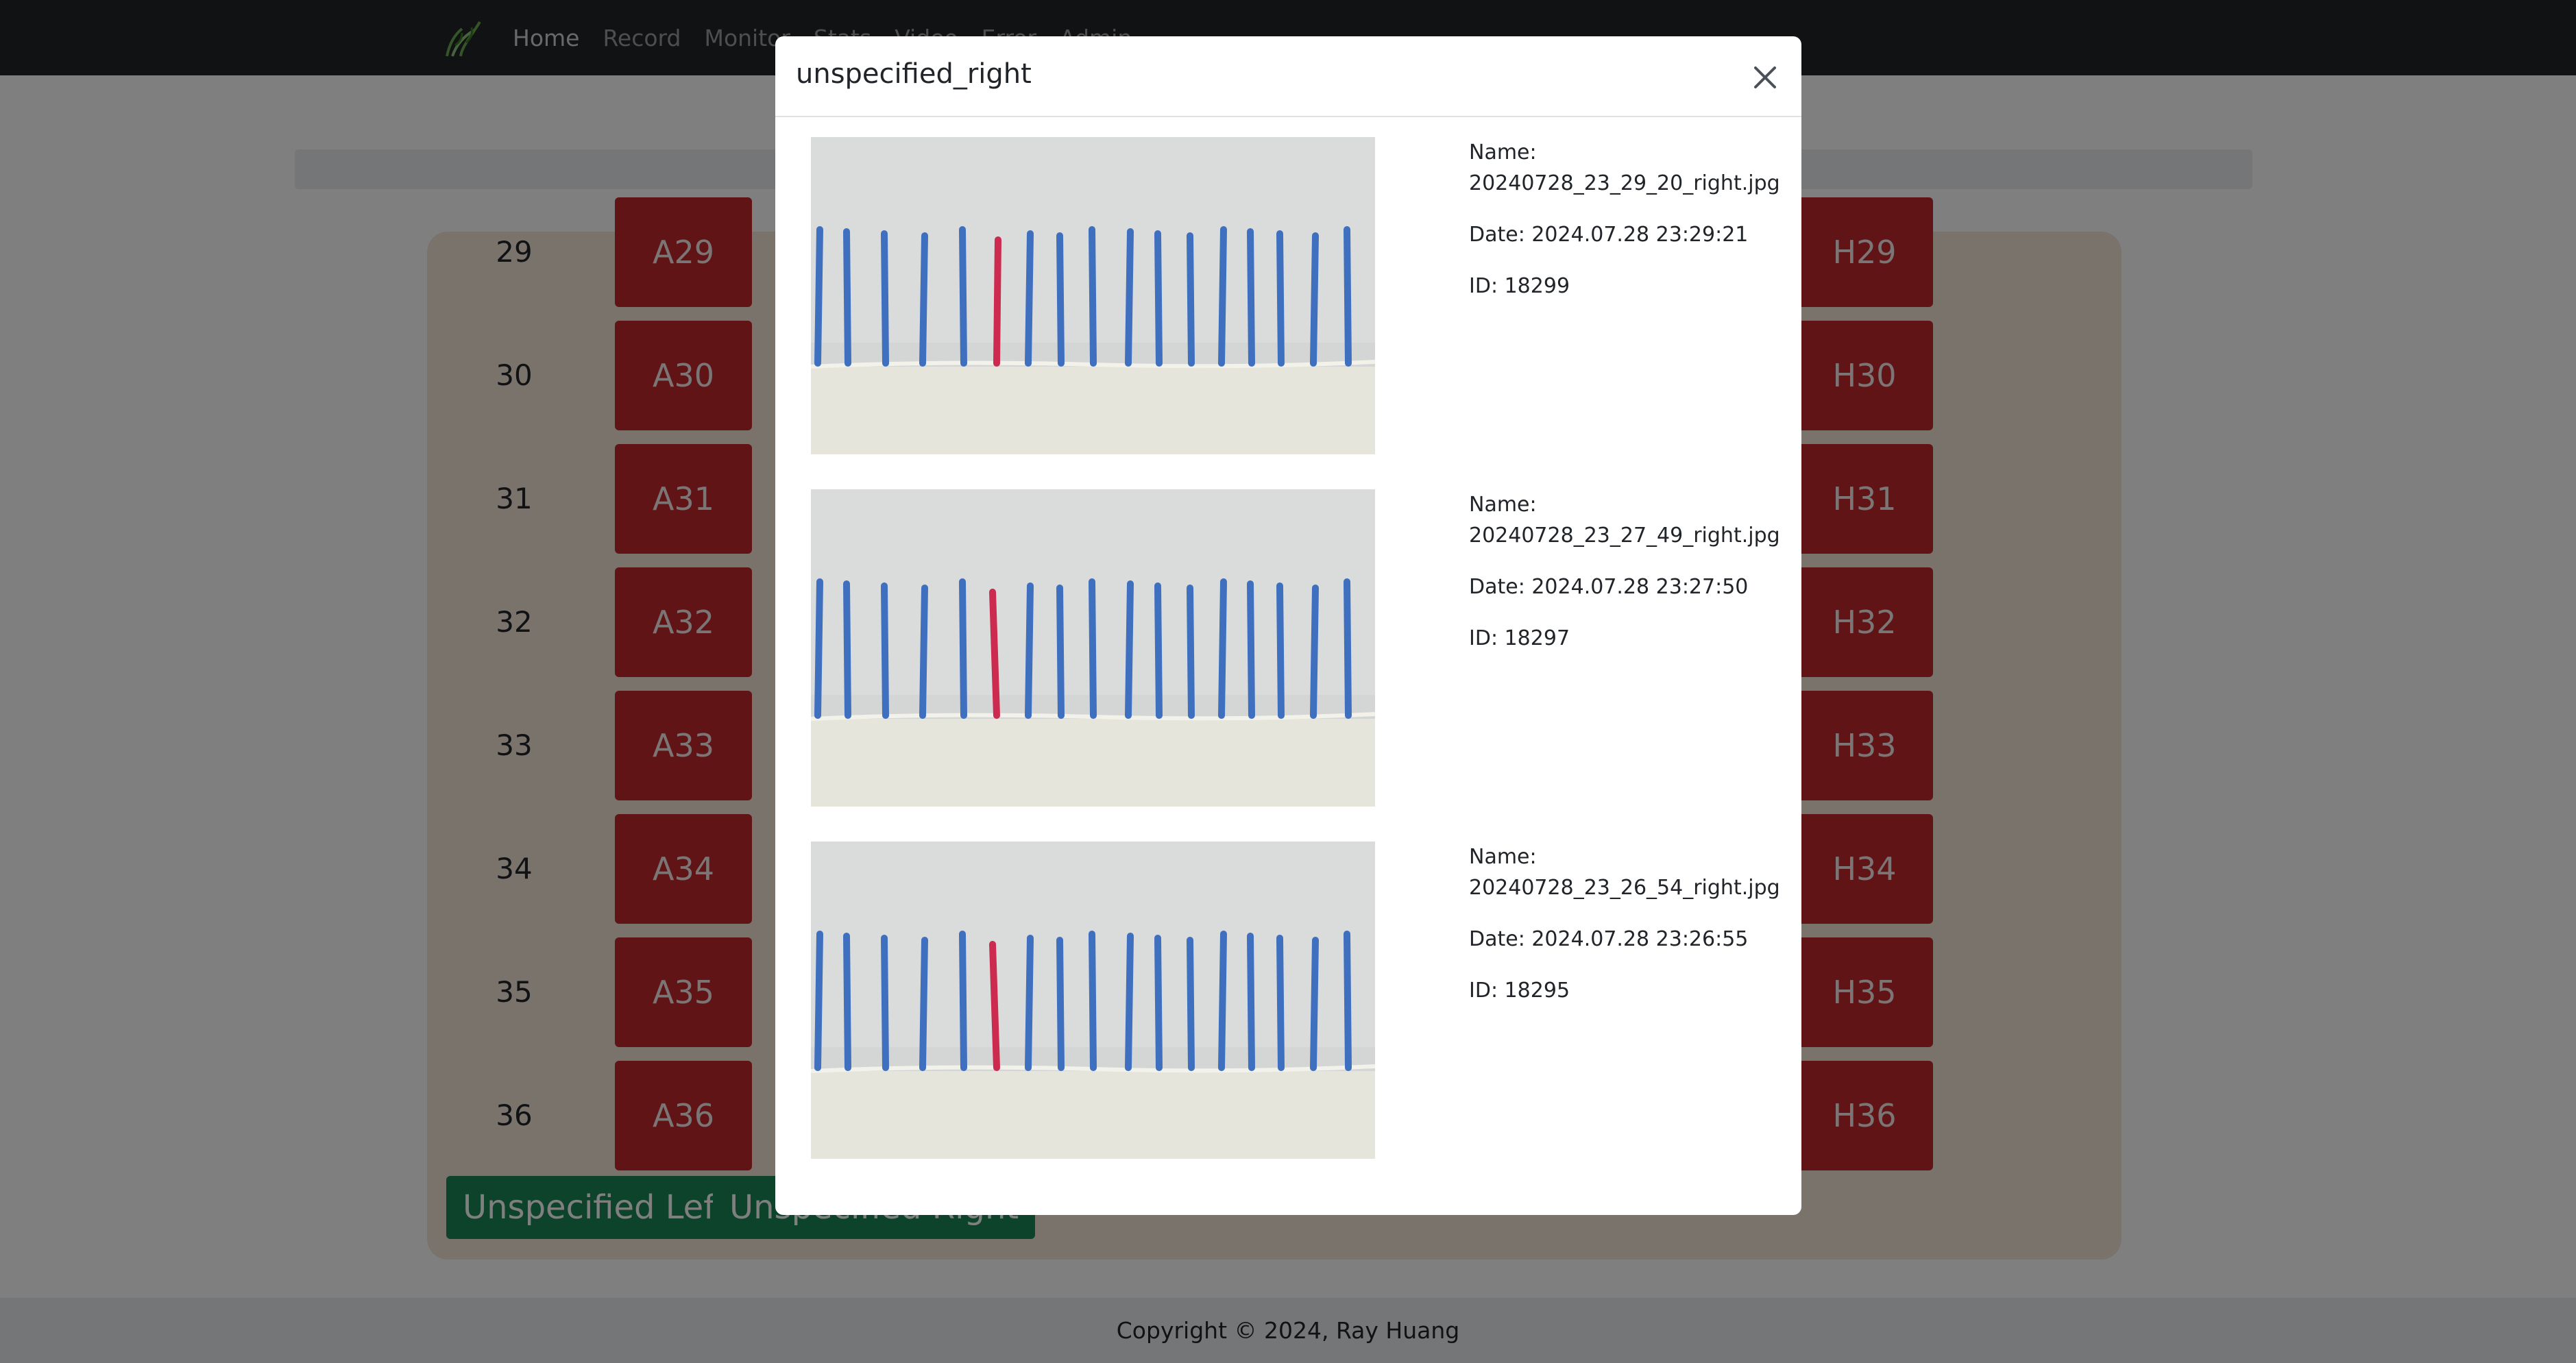 The image size is (2576, 1363). What do you see at coordinates (914, 74) in the screenshot?
I see `modal-title: unspecified_right` at bounding box center [914, 74].